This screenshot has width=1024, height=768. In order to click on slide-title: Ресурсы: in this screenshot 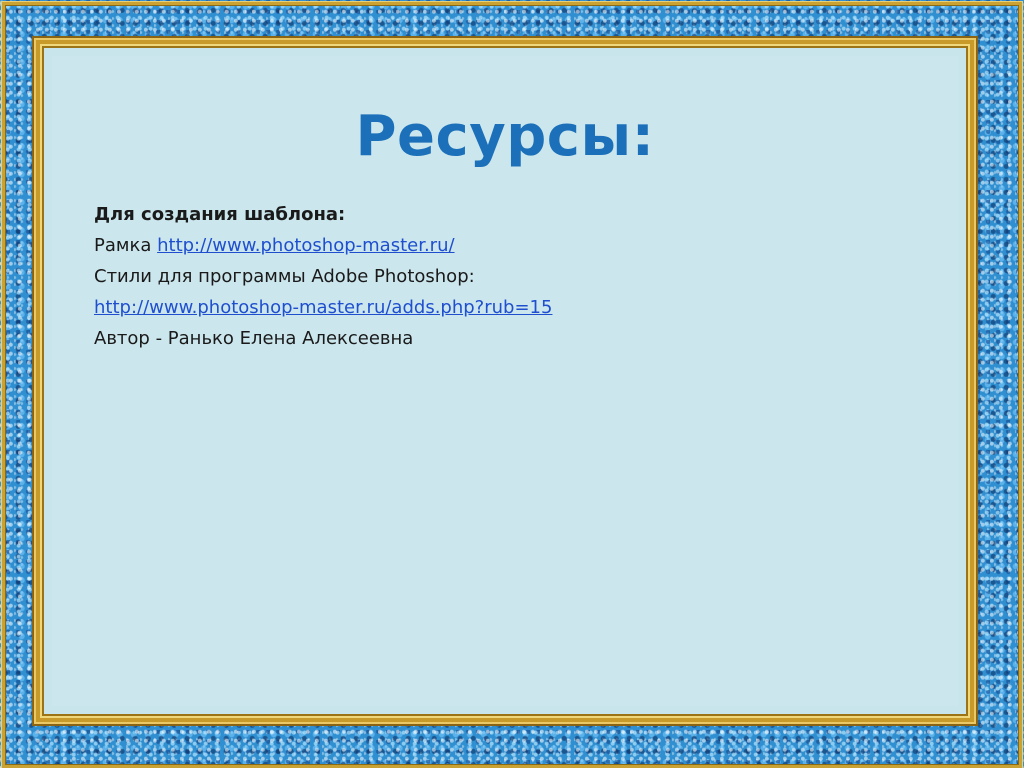, I will do `click(505, 136)`.